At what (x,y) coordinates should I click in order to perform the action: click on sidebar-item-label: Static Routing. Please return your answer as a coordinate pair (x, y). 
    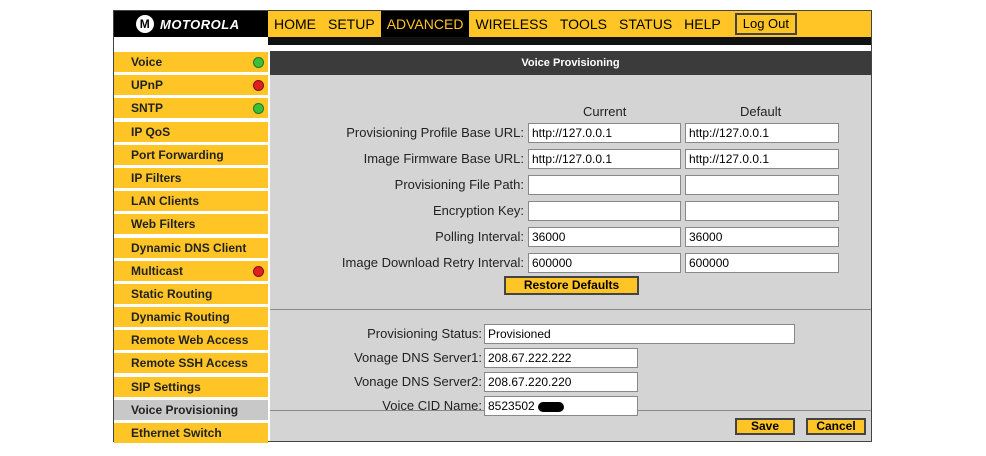
    Looking at the image, I should click on (172, 293).